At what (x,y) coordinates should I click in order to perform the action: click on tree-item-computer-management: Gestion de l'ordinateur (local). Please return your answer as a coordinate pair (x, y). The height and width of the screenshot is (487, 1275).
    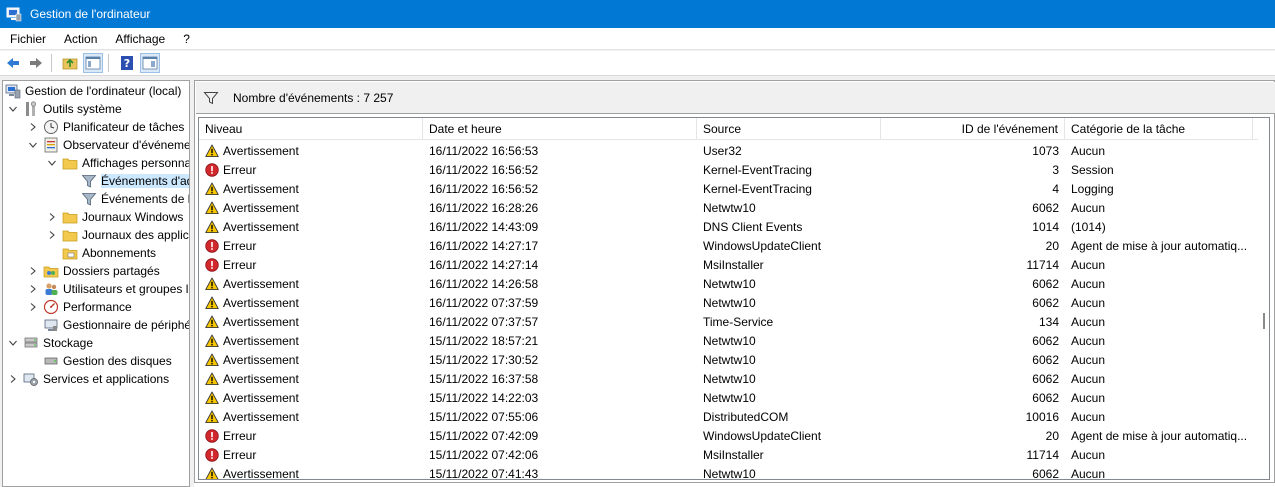
    Looking at the image, I should click on (93, 91).